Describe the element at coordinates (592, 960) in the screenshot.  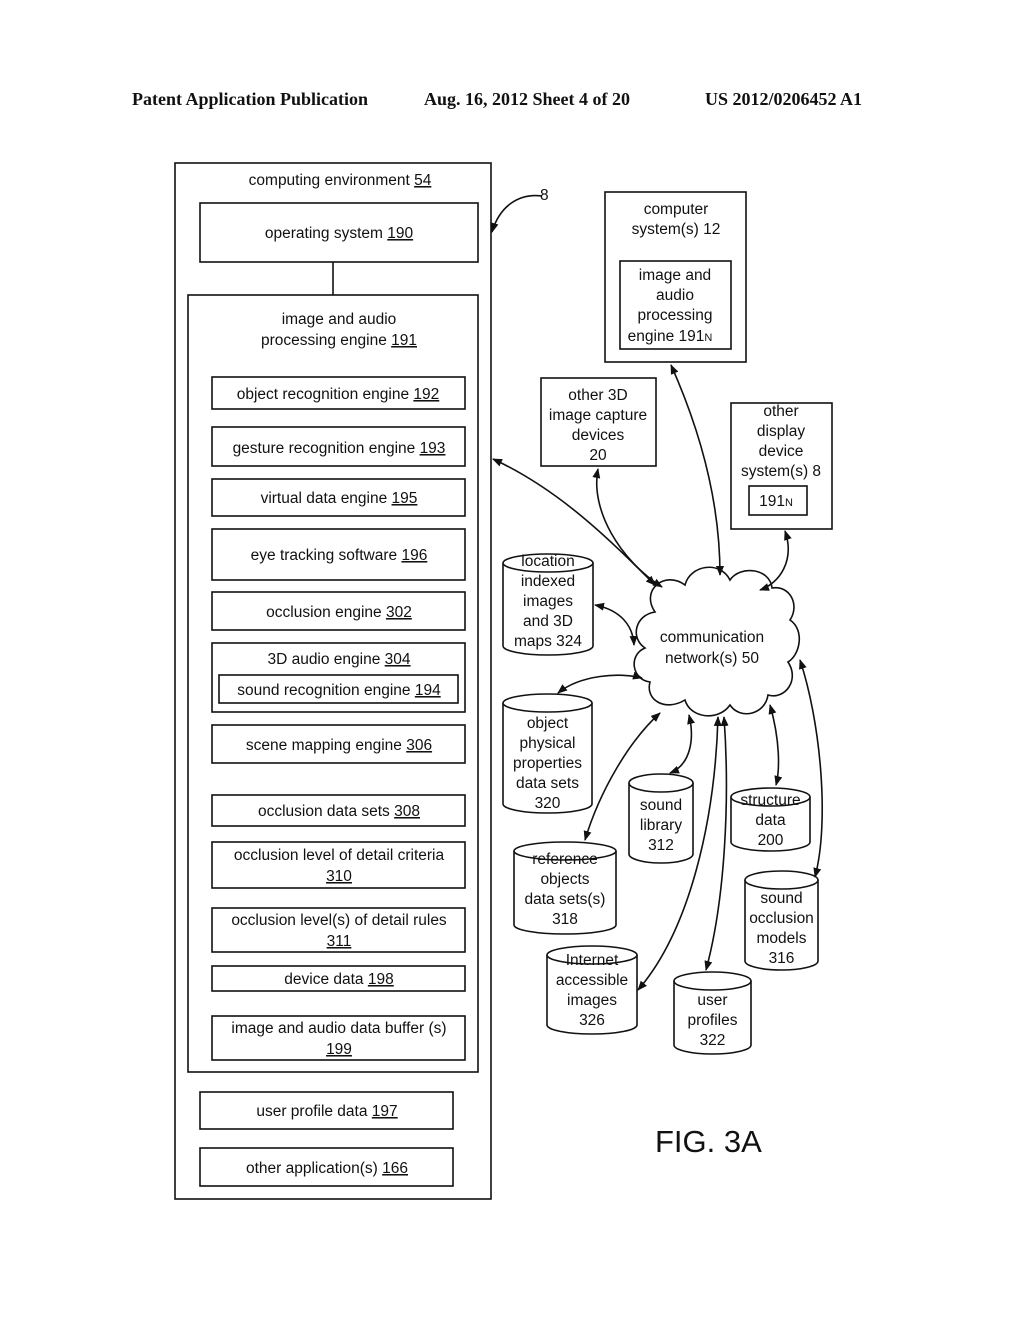
I see `db-label-line: Internet` at that location.